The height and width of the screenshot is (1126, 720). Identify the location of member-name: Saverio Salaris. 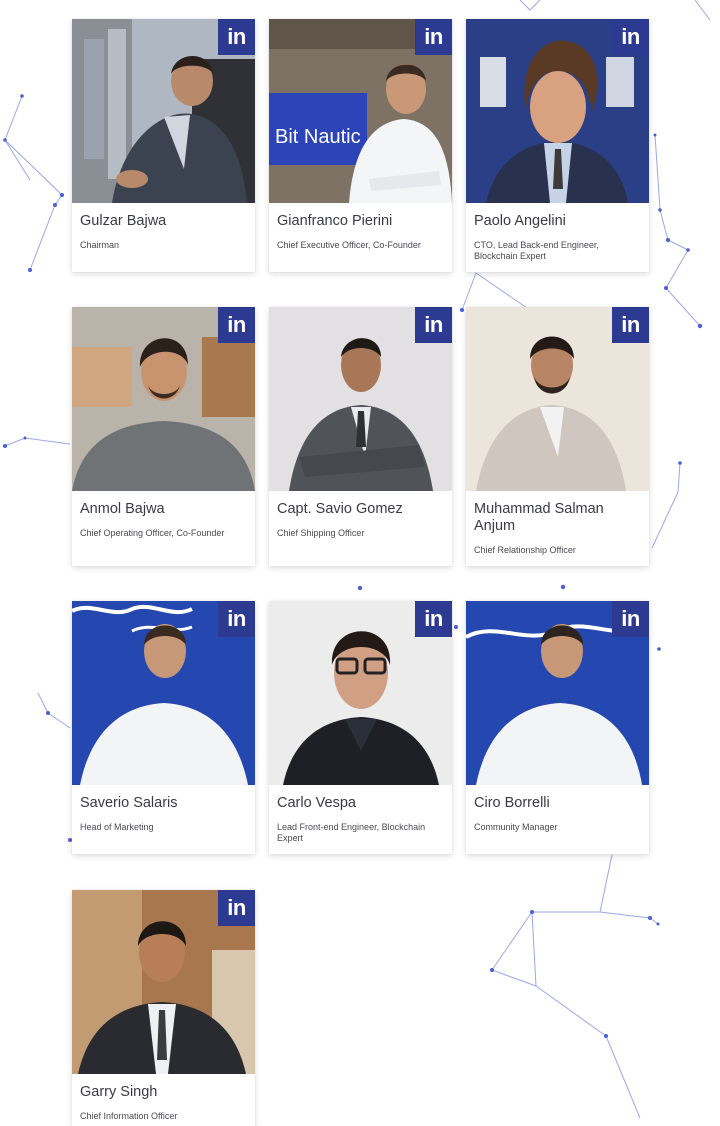
(129, 803).